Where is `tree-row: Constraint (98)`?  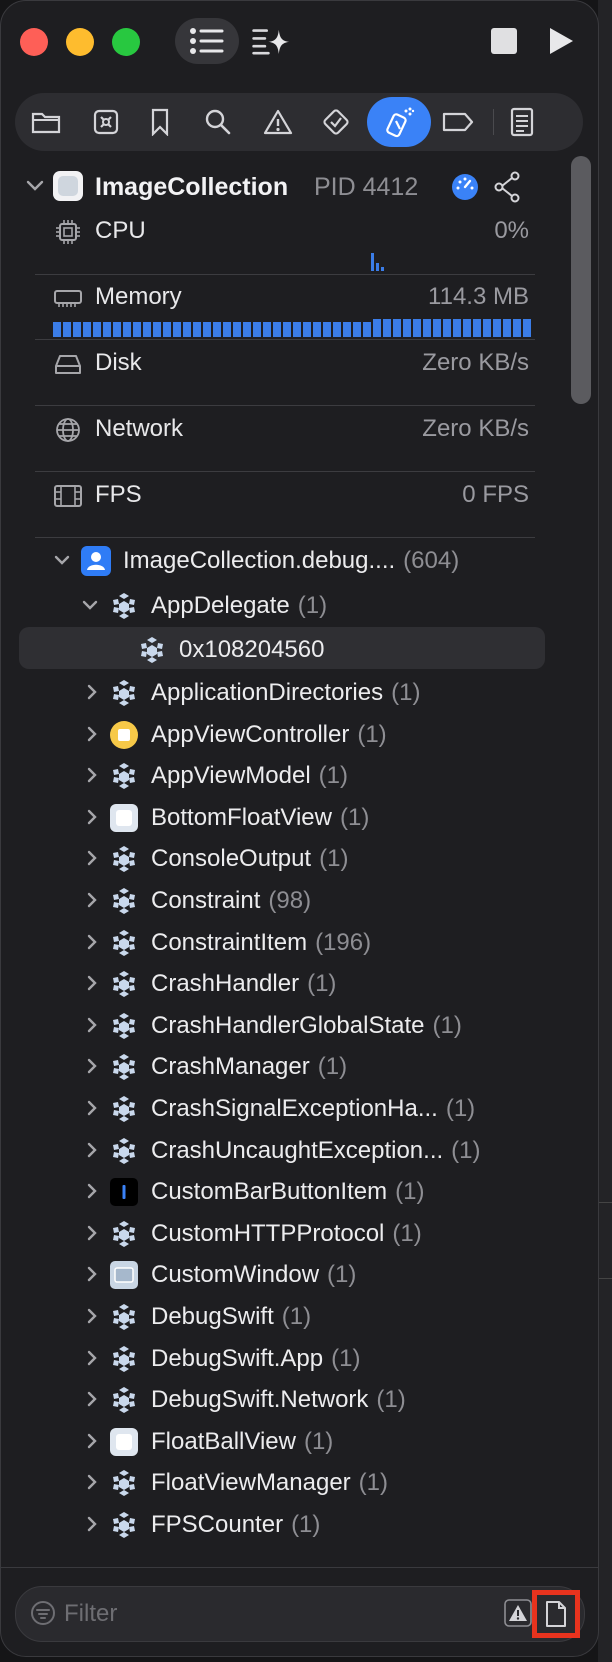
tree-row: Constraint (98) is located at coordinates (281, 901).